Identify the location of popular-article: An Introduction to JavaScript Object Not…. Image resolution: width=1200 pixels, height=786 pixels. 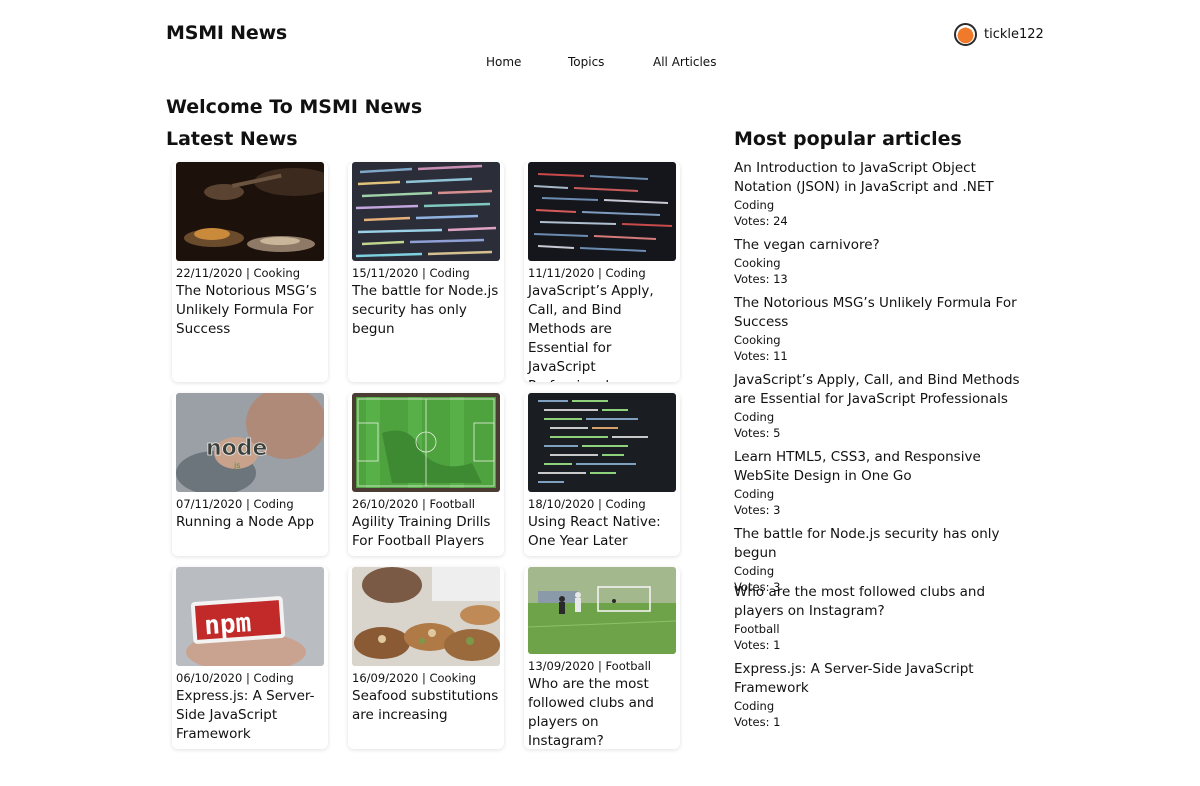
(884, 194).